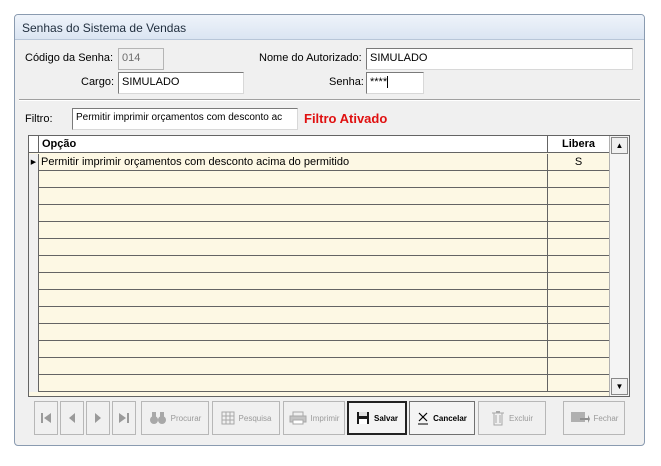 This screenshot has height=466, width=661. I want to click on excluir-button: Excluir, so click(512, 418).